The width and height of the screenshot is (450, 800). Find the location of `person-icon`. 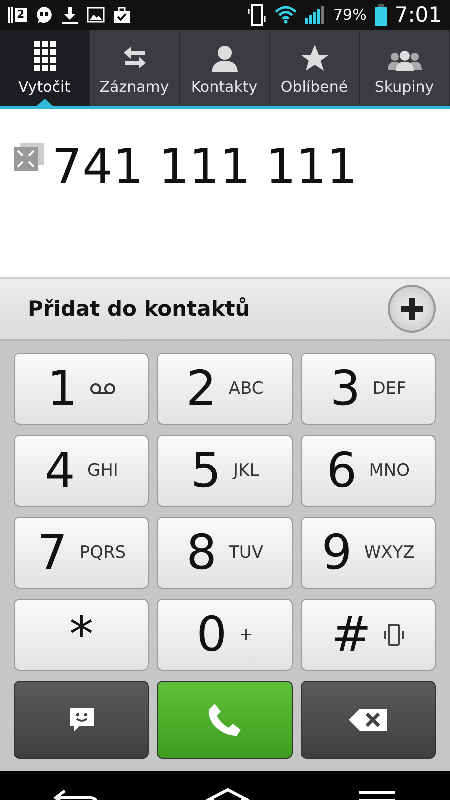

person-icon is located at coordinates (224, 58).